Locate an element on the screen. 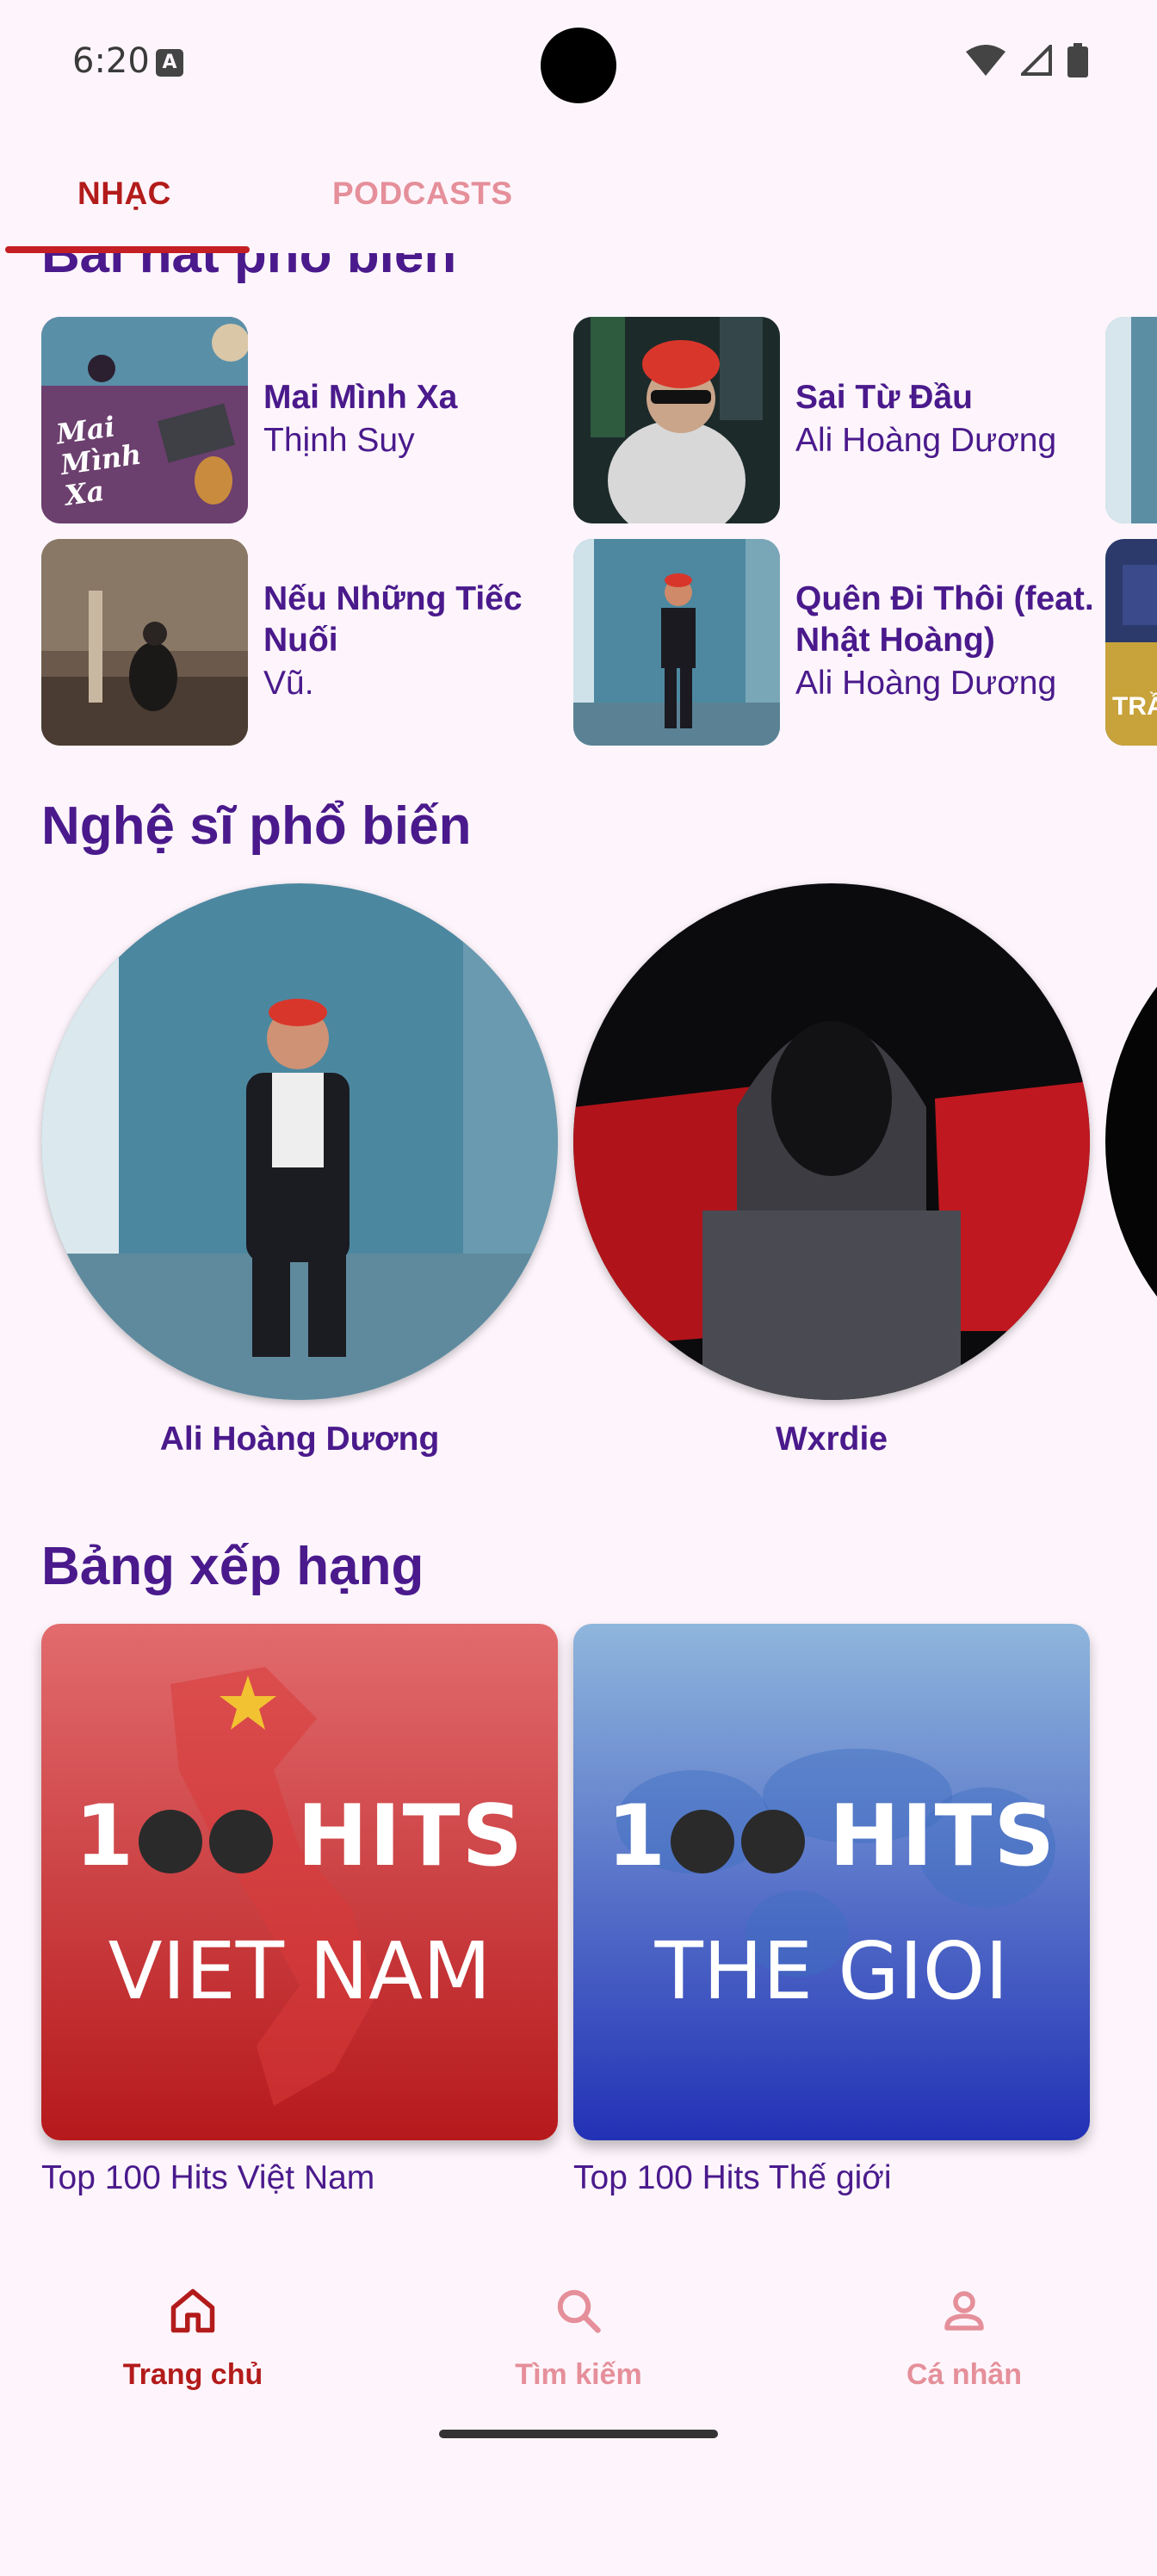 This screenshot has height=2576, width=1157. artist-name: Ali Hoàng Dương is located at coordinates (300, 1439).